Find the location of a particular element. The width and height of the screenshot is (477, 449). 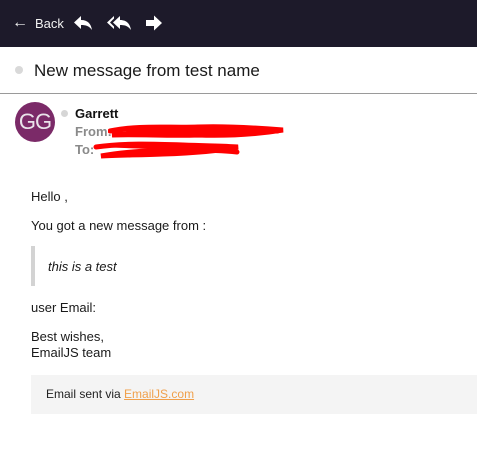

quote-text: this is a test is located at coordinates (82, 266).